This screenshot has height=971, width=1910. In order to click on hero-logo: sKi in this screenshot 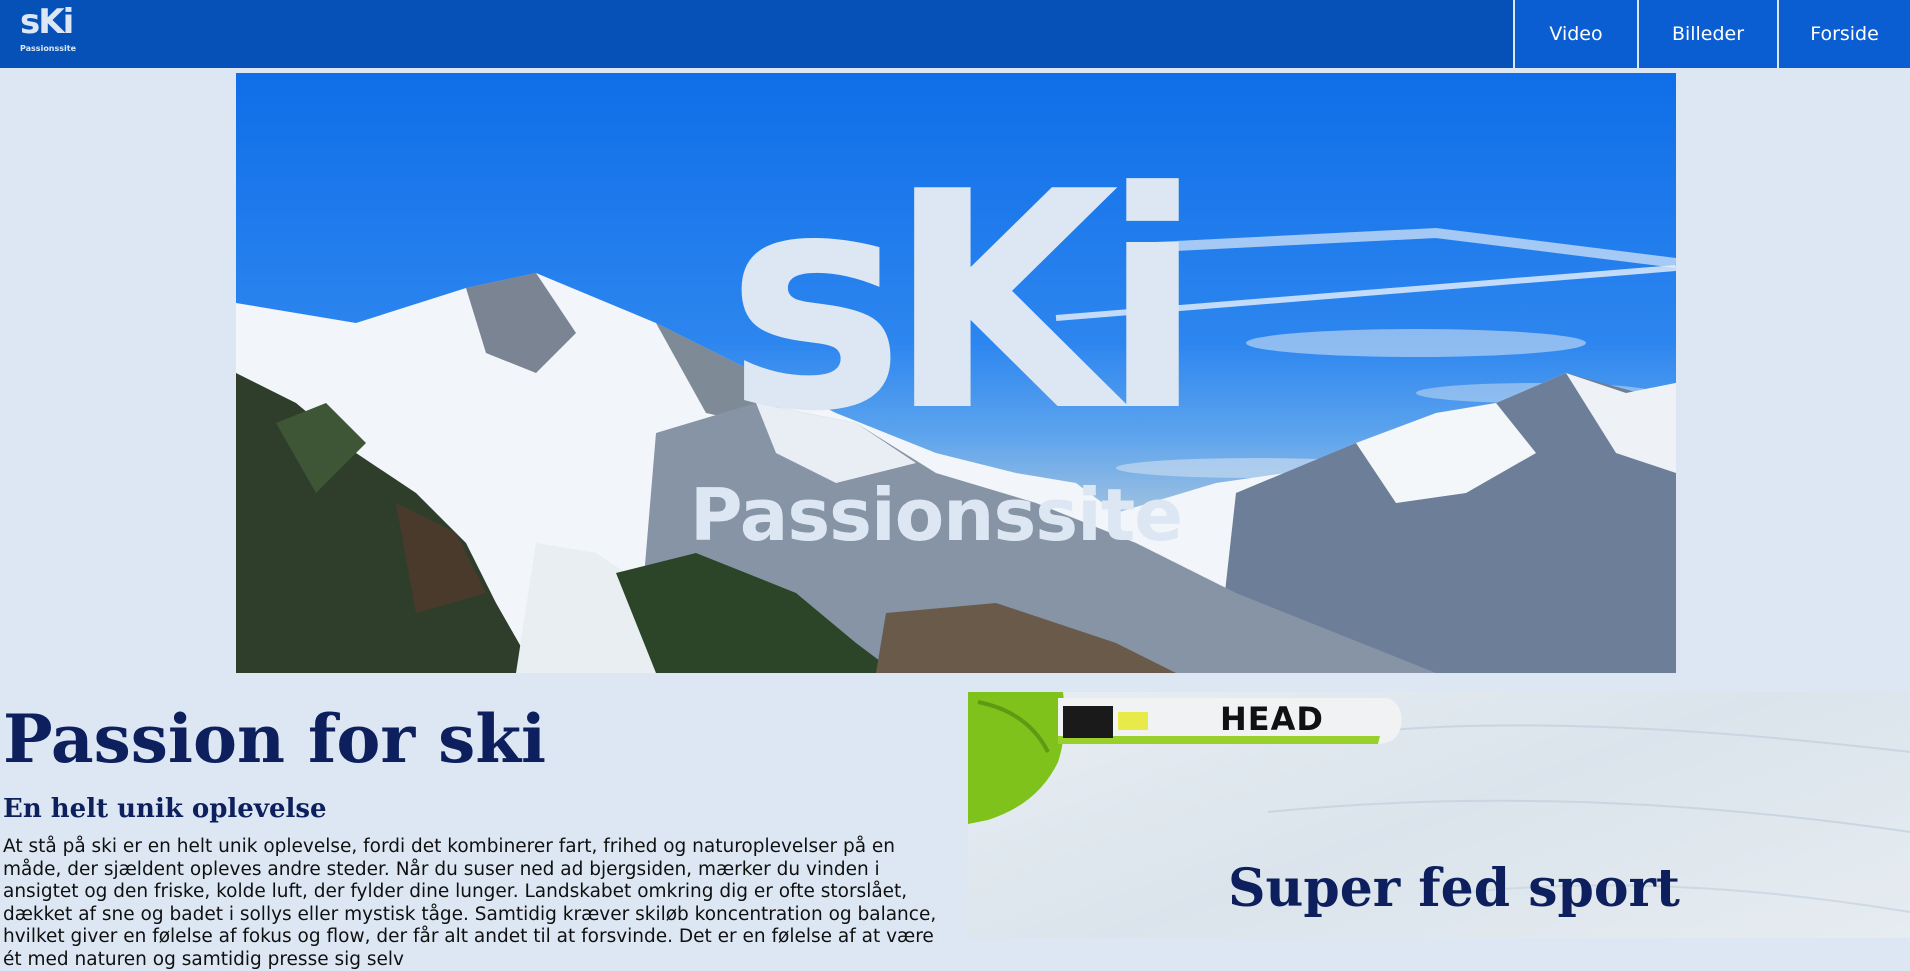, I will do `click(956, 313)`.